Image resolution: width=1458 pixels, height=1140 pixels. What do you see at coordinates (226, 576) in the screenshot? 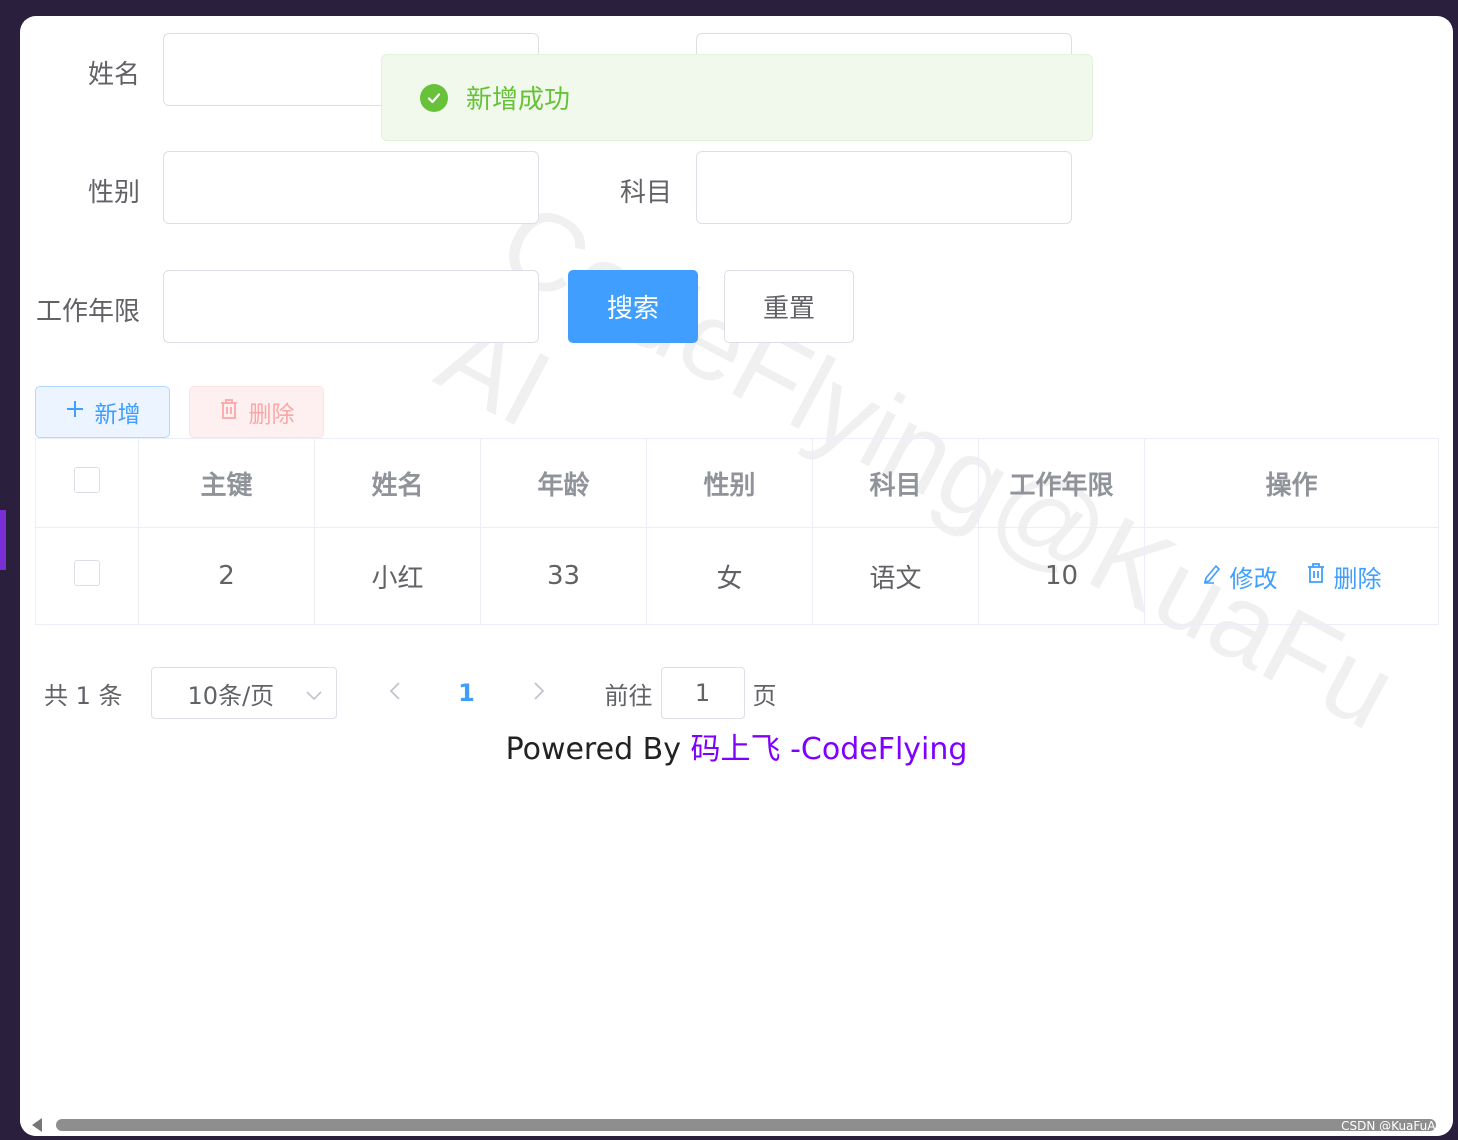
I see `cell-id: 2` at bounding box center [226, 576].